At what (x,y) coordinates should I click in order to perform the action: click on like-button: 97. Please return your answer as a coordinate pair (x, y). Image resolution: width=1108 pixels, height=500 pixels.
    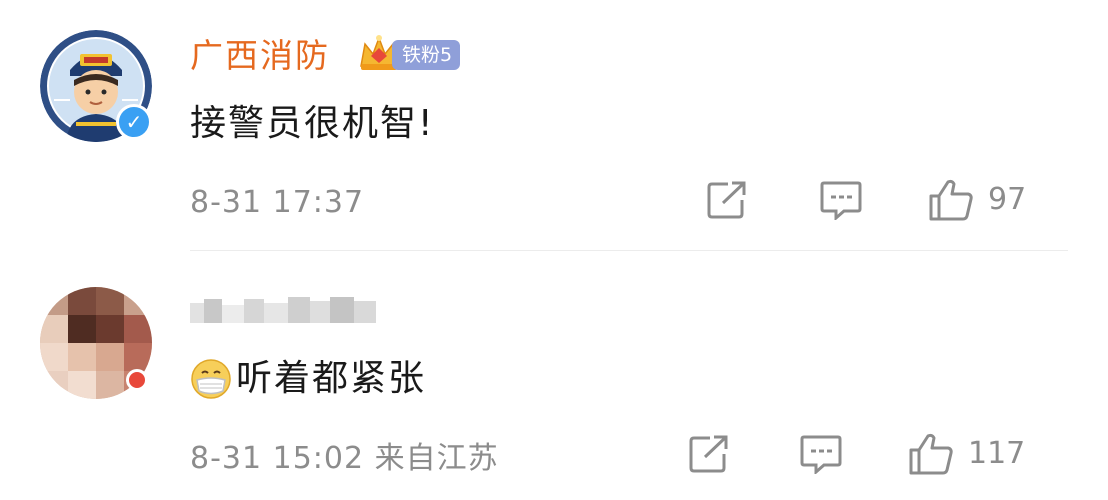
    Looking at the image, I should click on (977, 200).